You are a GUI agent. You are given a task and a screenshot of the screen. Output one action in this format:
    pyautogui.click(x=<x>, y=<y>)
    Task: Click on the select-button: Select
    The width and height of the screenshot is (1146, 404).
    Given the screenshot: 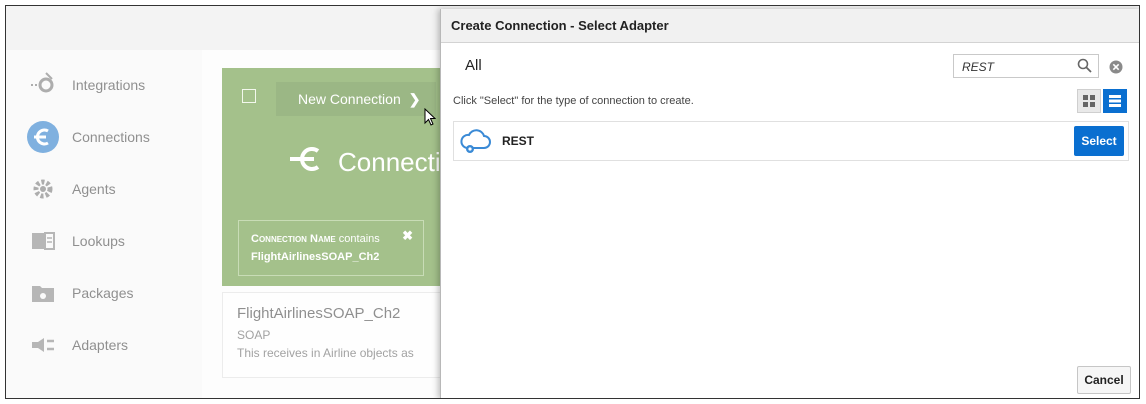 What is the action you would take?
    pyautogui.click(x=1099, y=141)
    